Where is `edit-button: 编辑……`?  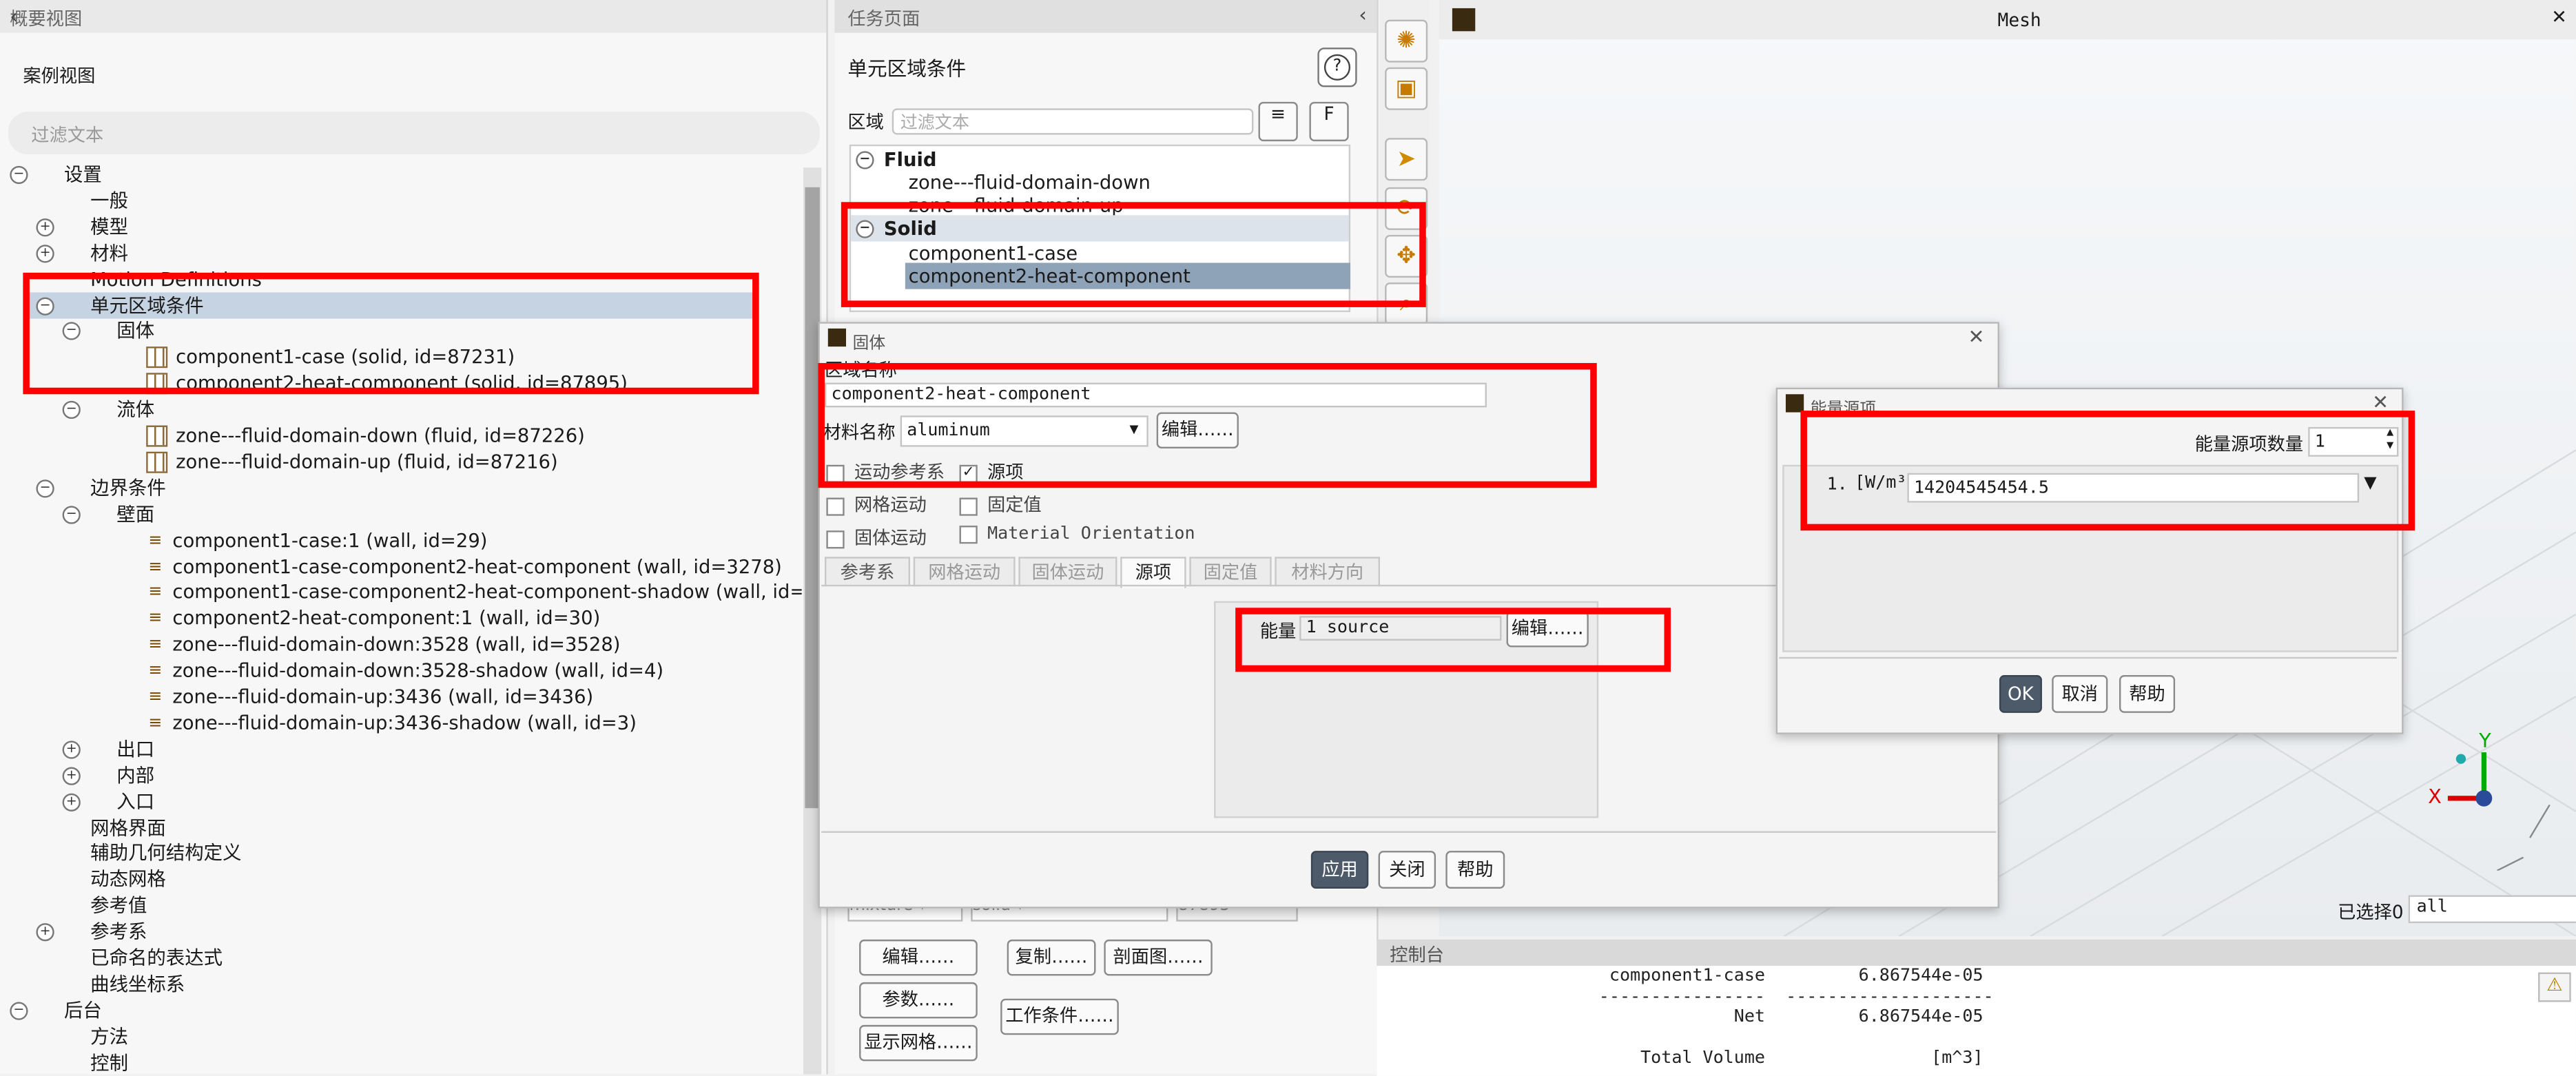 edit-button: 编辑…… is located at coordinates (918, 958).